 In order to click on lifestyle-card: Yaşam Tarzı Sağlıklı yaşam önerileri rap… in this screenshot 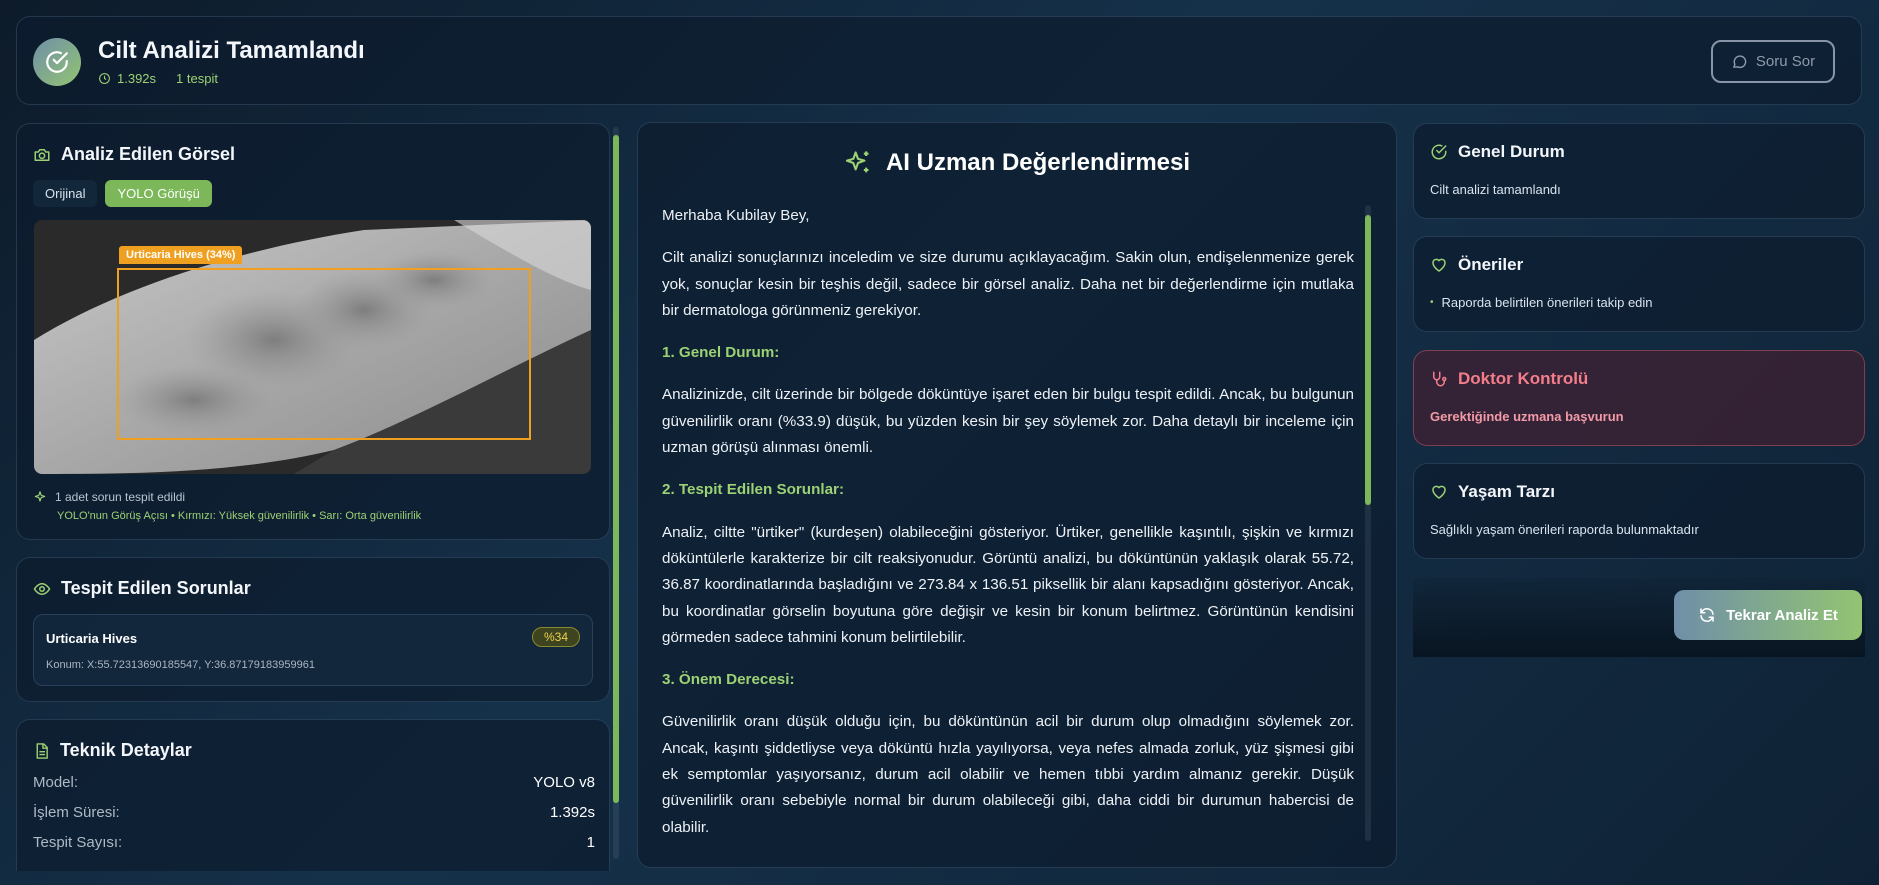, I will do `click(1639, 511)`.